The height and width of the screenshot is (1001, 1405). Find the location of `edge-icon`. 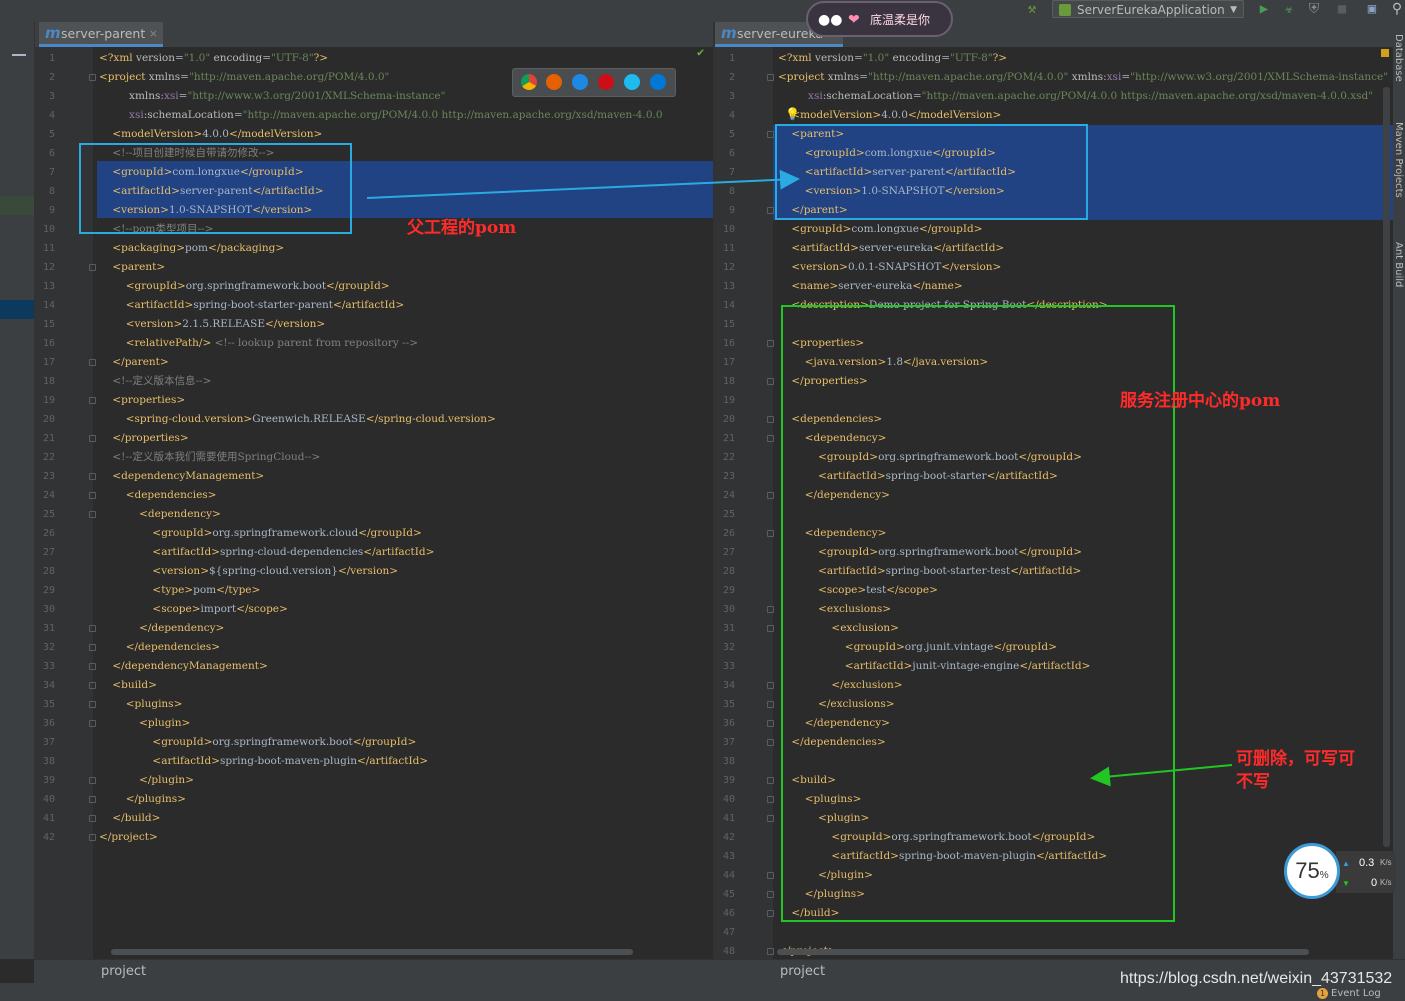

edge-icon is located at coordinates (658, 82).